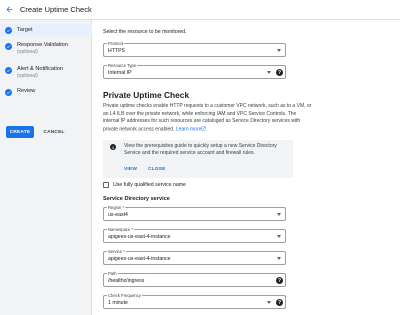 Image resolution: width=400 pixels, height=315 pixels. I want to click on page-title: Create Uptime Check, so click(56, 9).